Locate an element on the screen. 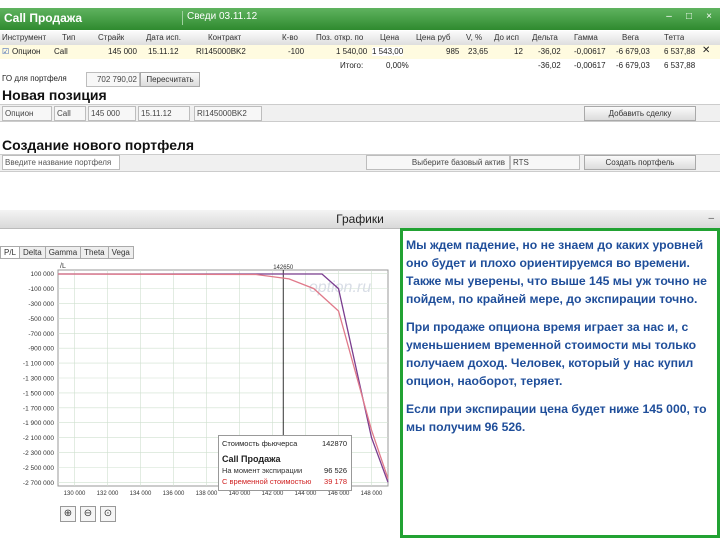 Image resolution: width=720 pixels, height=540 pixels. x-tick-label: 142 000 is located at coordinates (273, 494).